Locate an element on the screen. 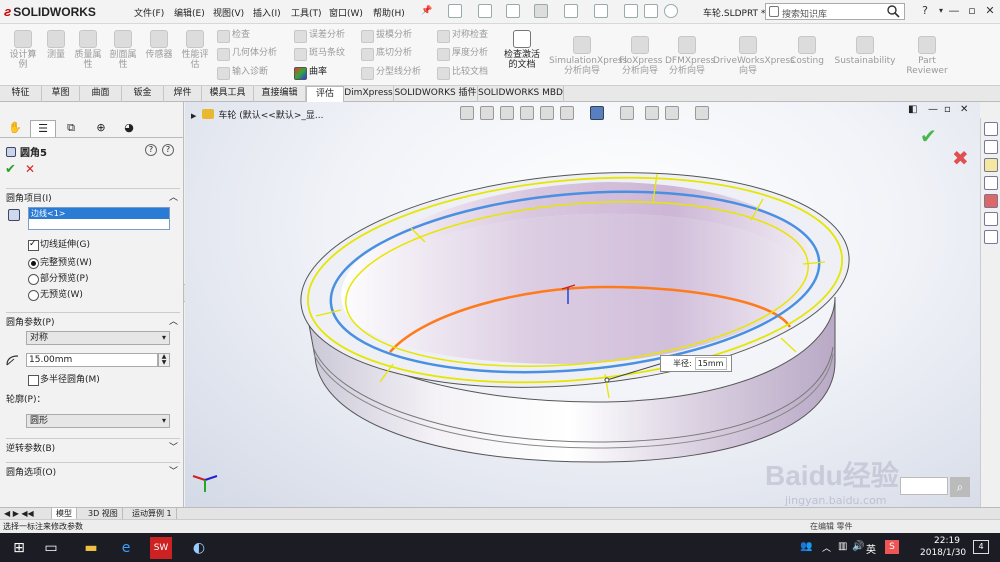 The image size is (1000, 562). forum-icon is located at coordinates (991, 237).